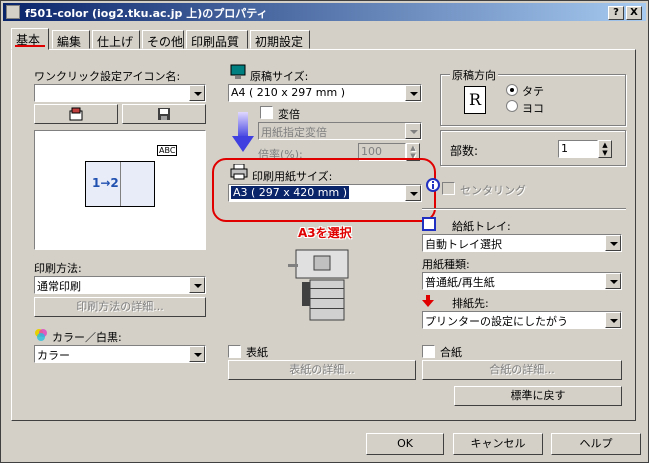 Image resolution: width=649 pixels, height=463 pixels. Describe the element at coordinates (429, 224) in the screenshot. I see `tray-icon` at that location.